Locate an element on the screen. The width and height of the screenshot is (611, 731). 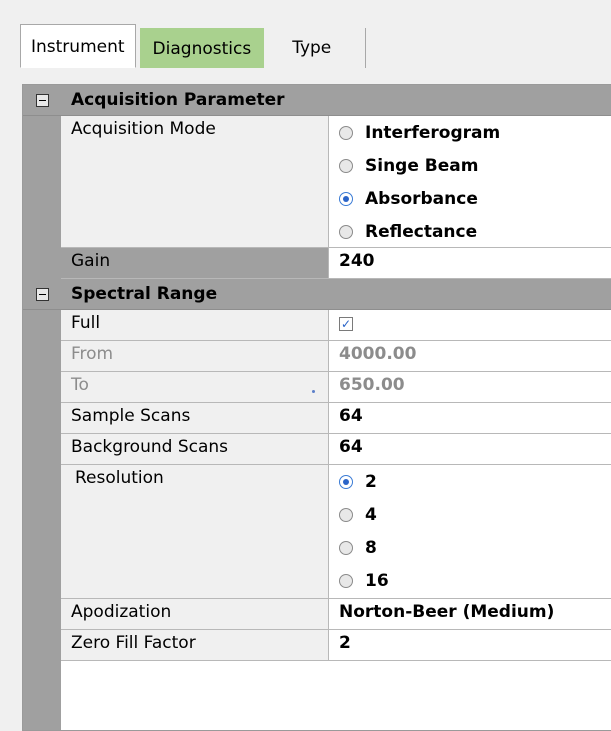
full-value: ✓ is located at coordinates (470, 325).